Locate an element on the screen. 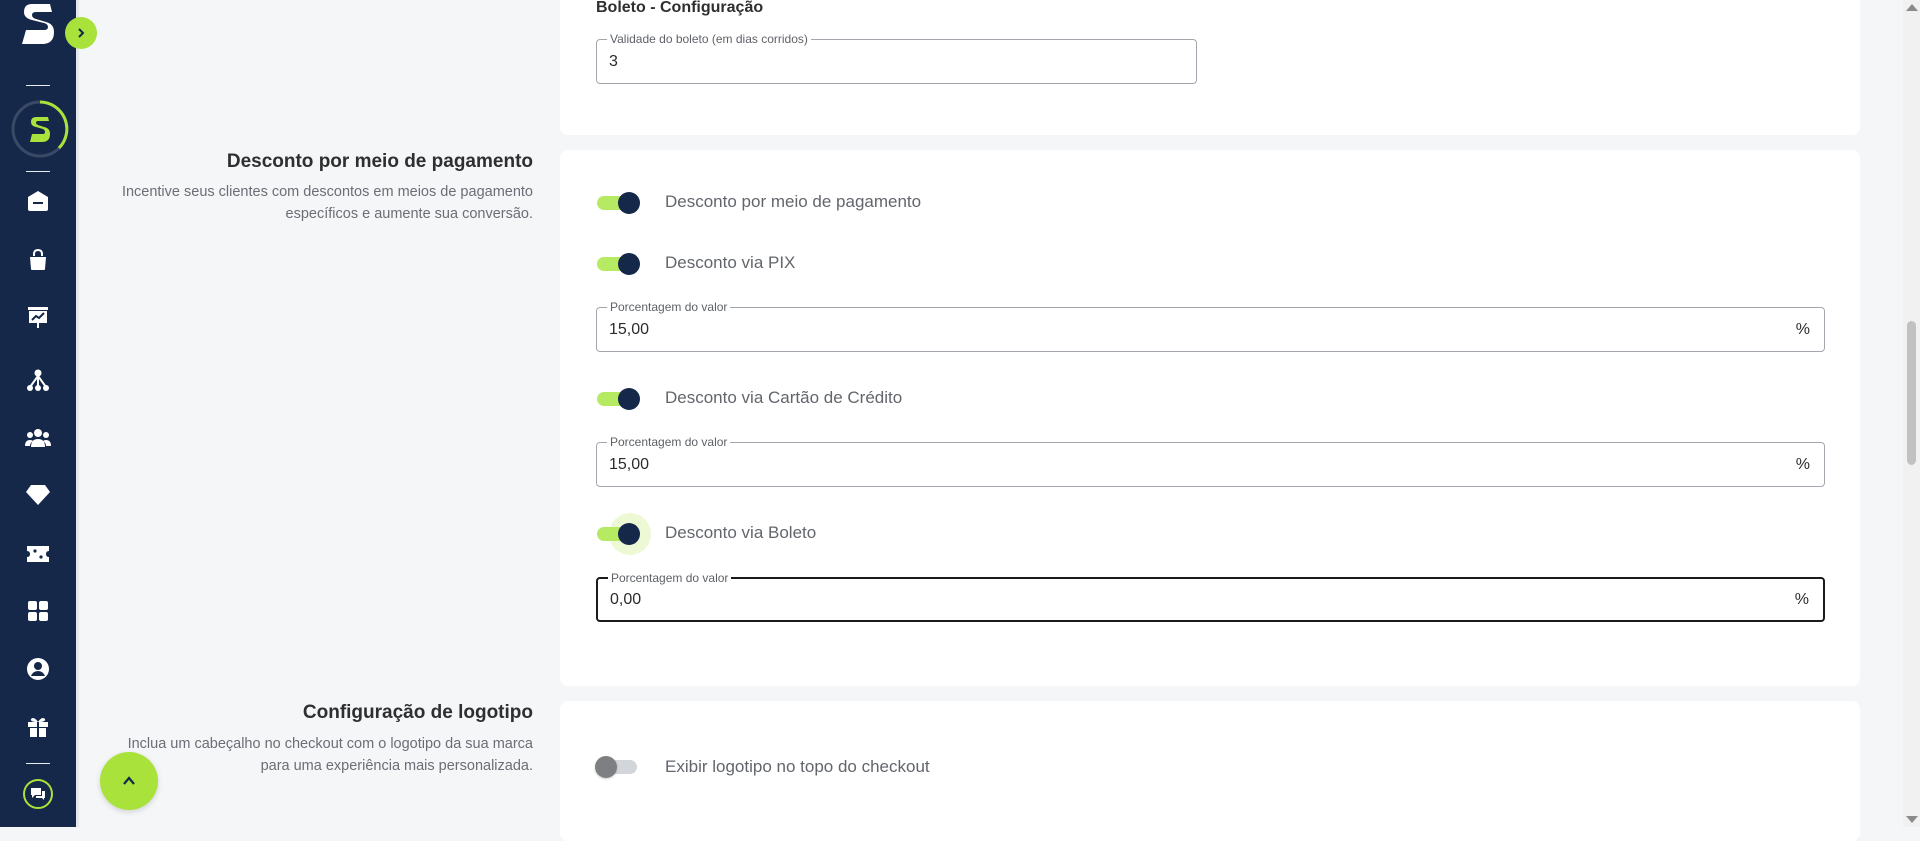 The height and width of the screenshot is (841, 1920). scroll-to-top-button is located at coordinates (129, 781).